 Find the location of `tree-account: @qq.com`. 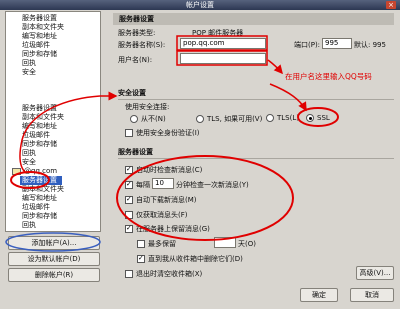

tree-account: @qq.com is located at coordinates (53, 171).